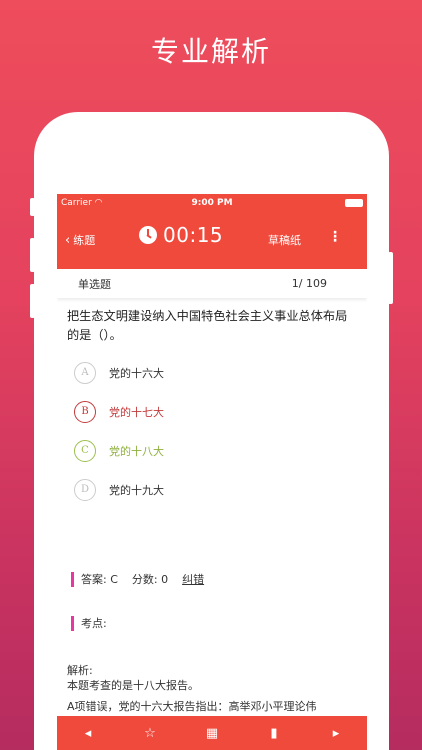 The image size is (422, 750). What do you see at coordinates (85, 411) in the screenshot?
I see `option-letter: B` at bounding box center [85, 411].